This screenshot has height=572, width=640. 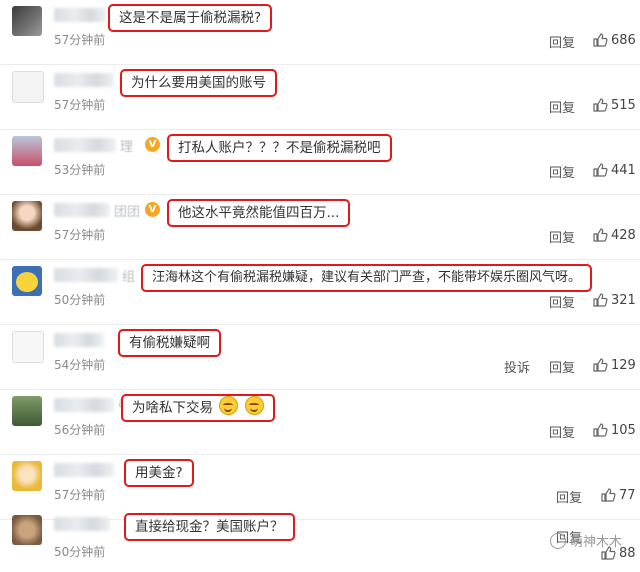 I want to click on like-count: 77, so click(x=627, y=495).